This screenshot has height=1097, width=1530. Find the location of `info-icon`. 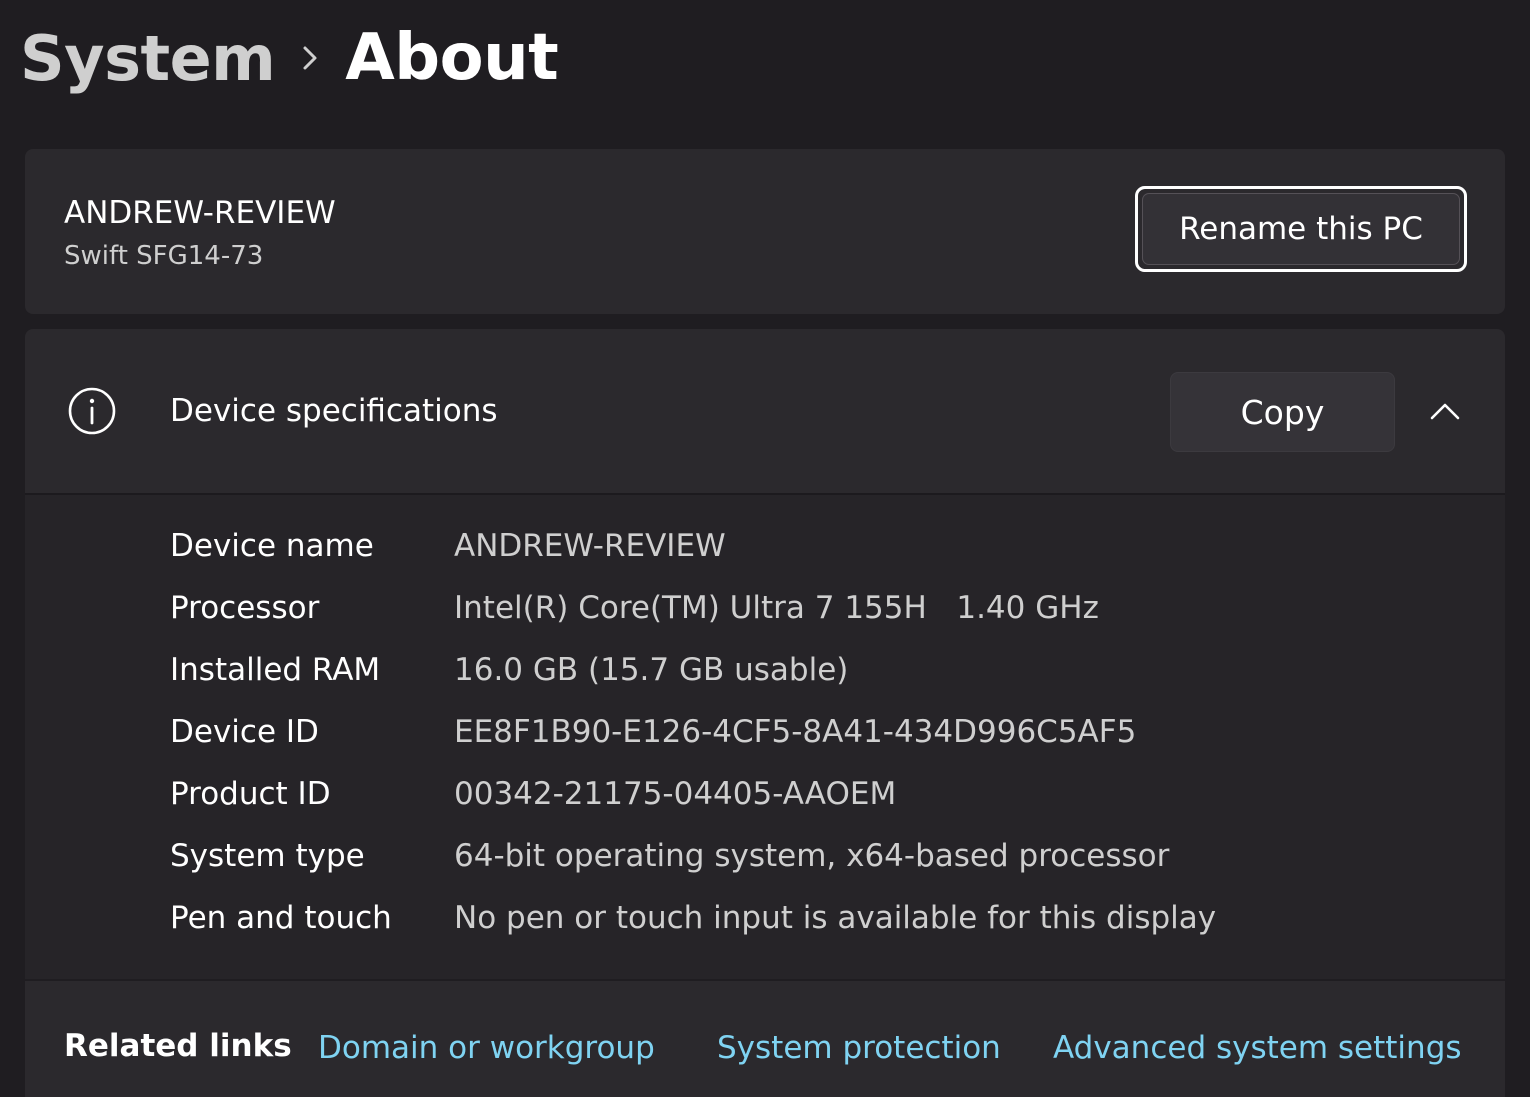

info-icon is located at coordinates (92, 411).